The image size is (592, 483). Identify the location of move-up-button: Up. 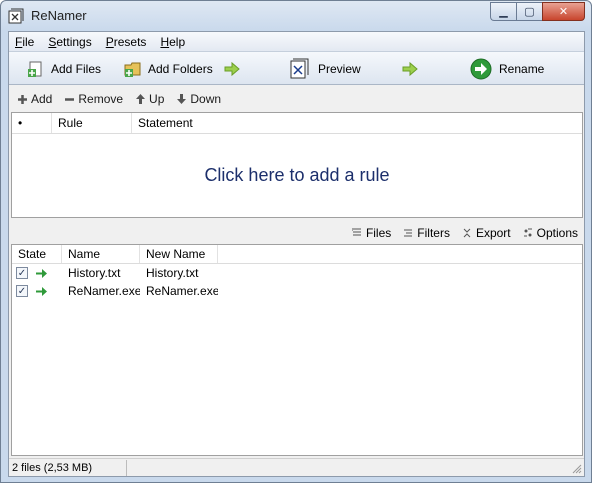
(149, 99).